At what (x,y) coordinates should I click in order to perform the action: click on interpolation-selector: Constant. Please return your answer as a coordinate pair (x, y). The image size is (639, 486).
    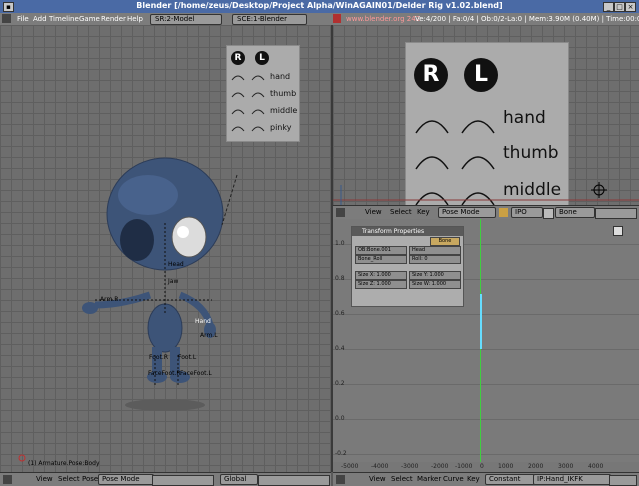
    Looking at the image, I should click on (510, 479).